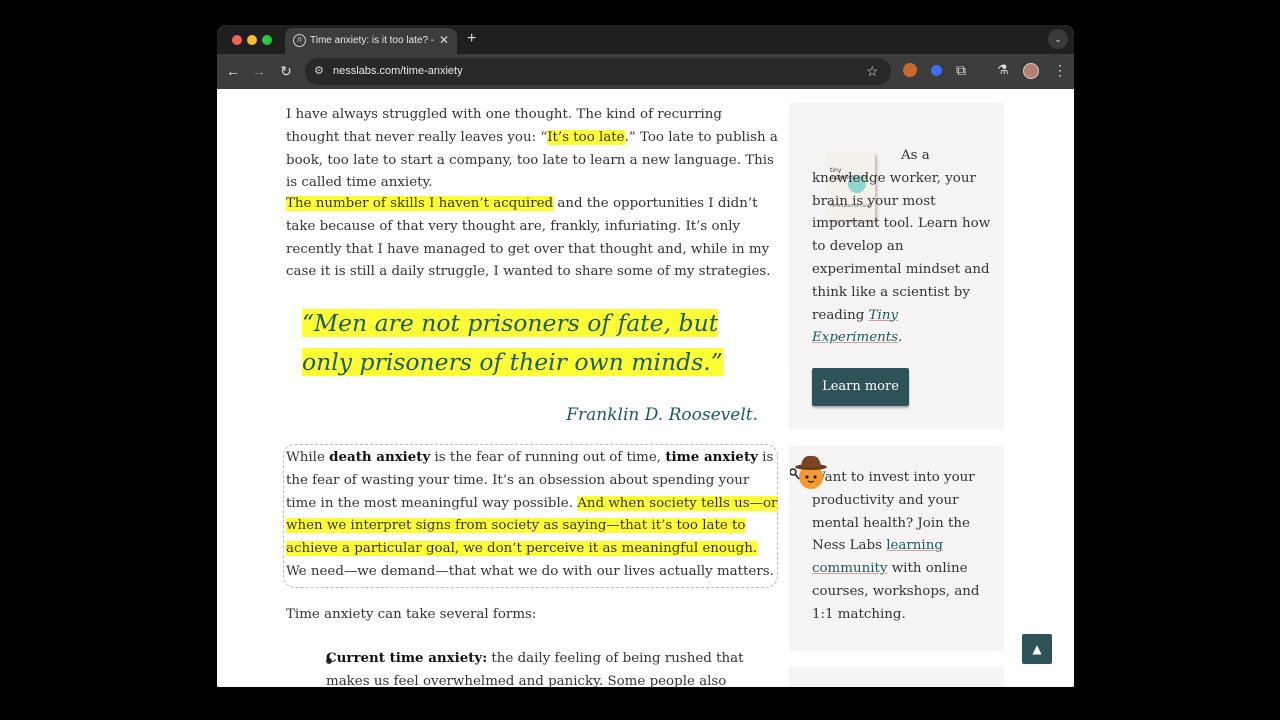 Image resolution: width=1280 pixels, height=720 pixels. I want to click on new-tab-button: +, so click(471, 39).